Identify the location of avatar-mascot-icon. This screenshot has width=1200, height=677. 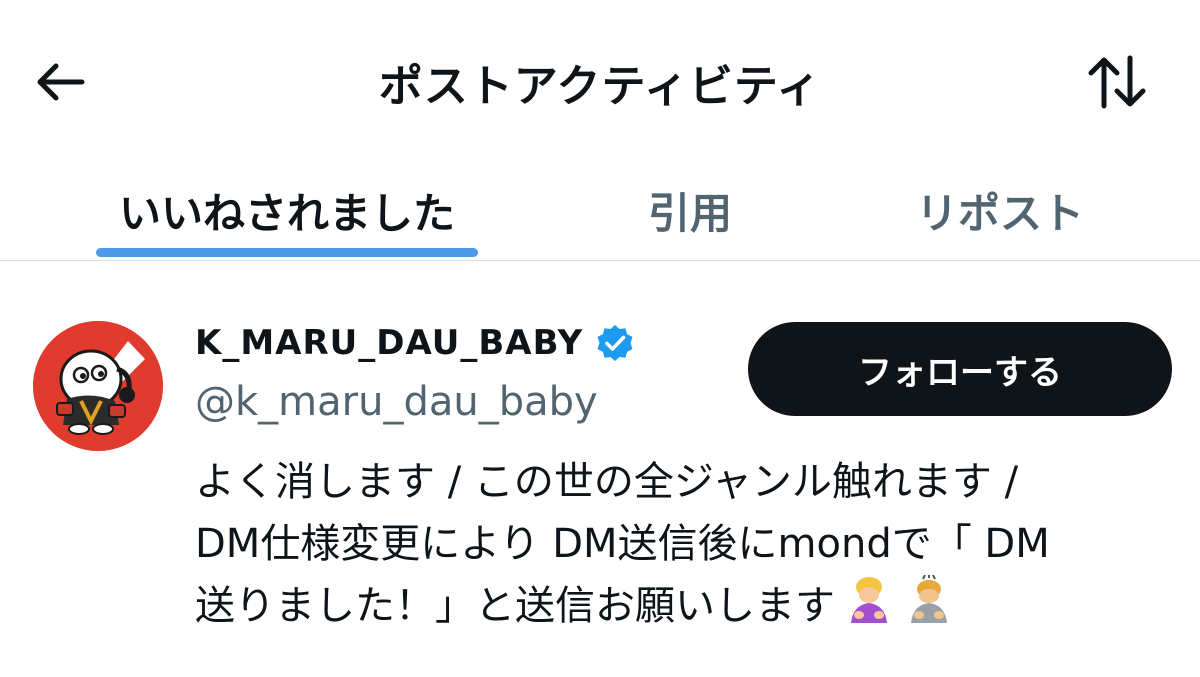
(98, 386).